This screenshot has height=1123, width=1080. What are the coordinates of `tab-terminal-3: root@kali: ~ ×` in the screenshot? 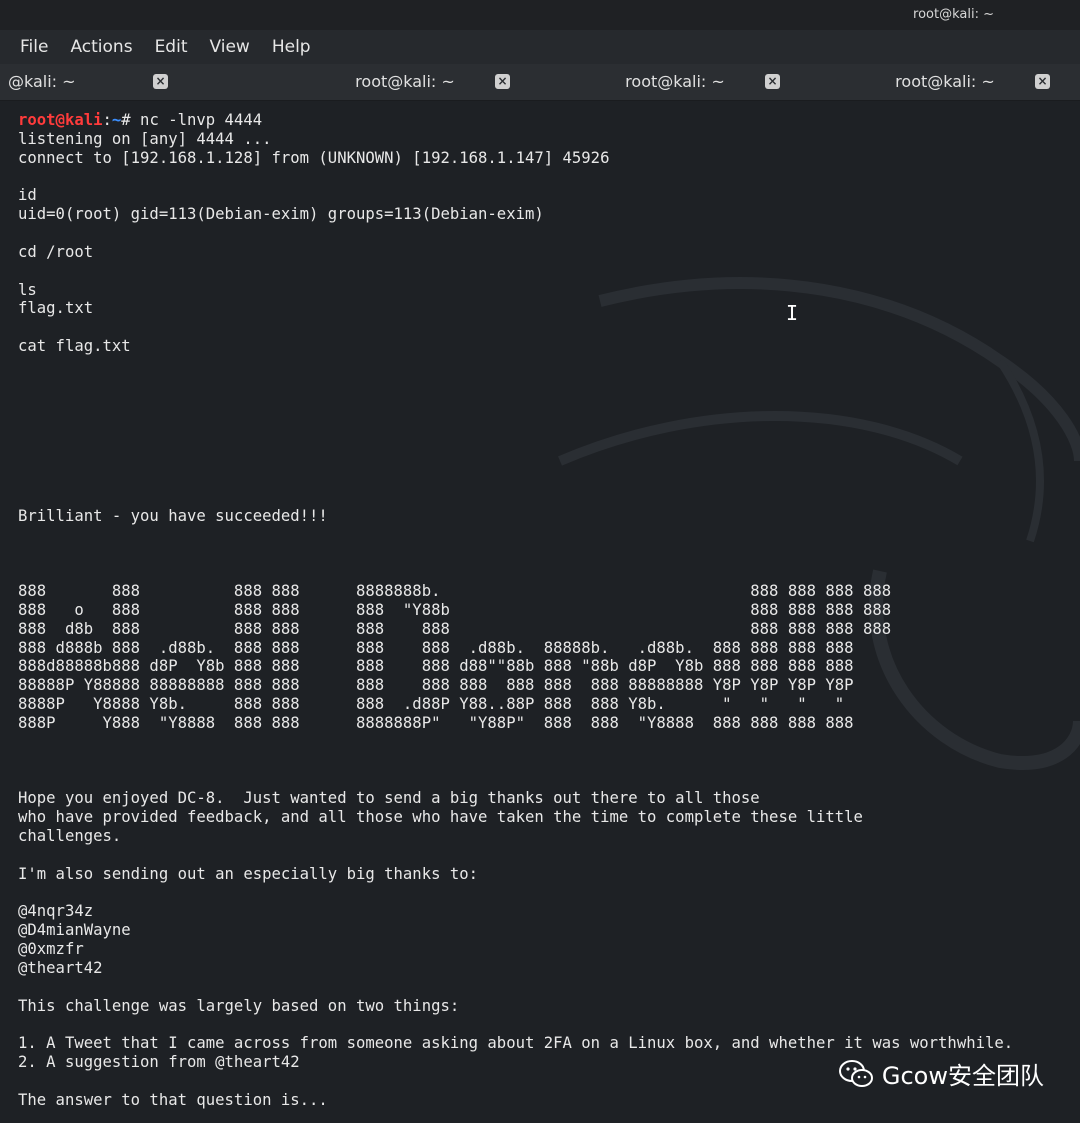 It's located at (675, 82).